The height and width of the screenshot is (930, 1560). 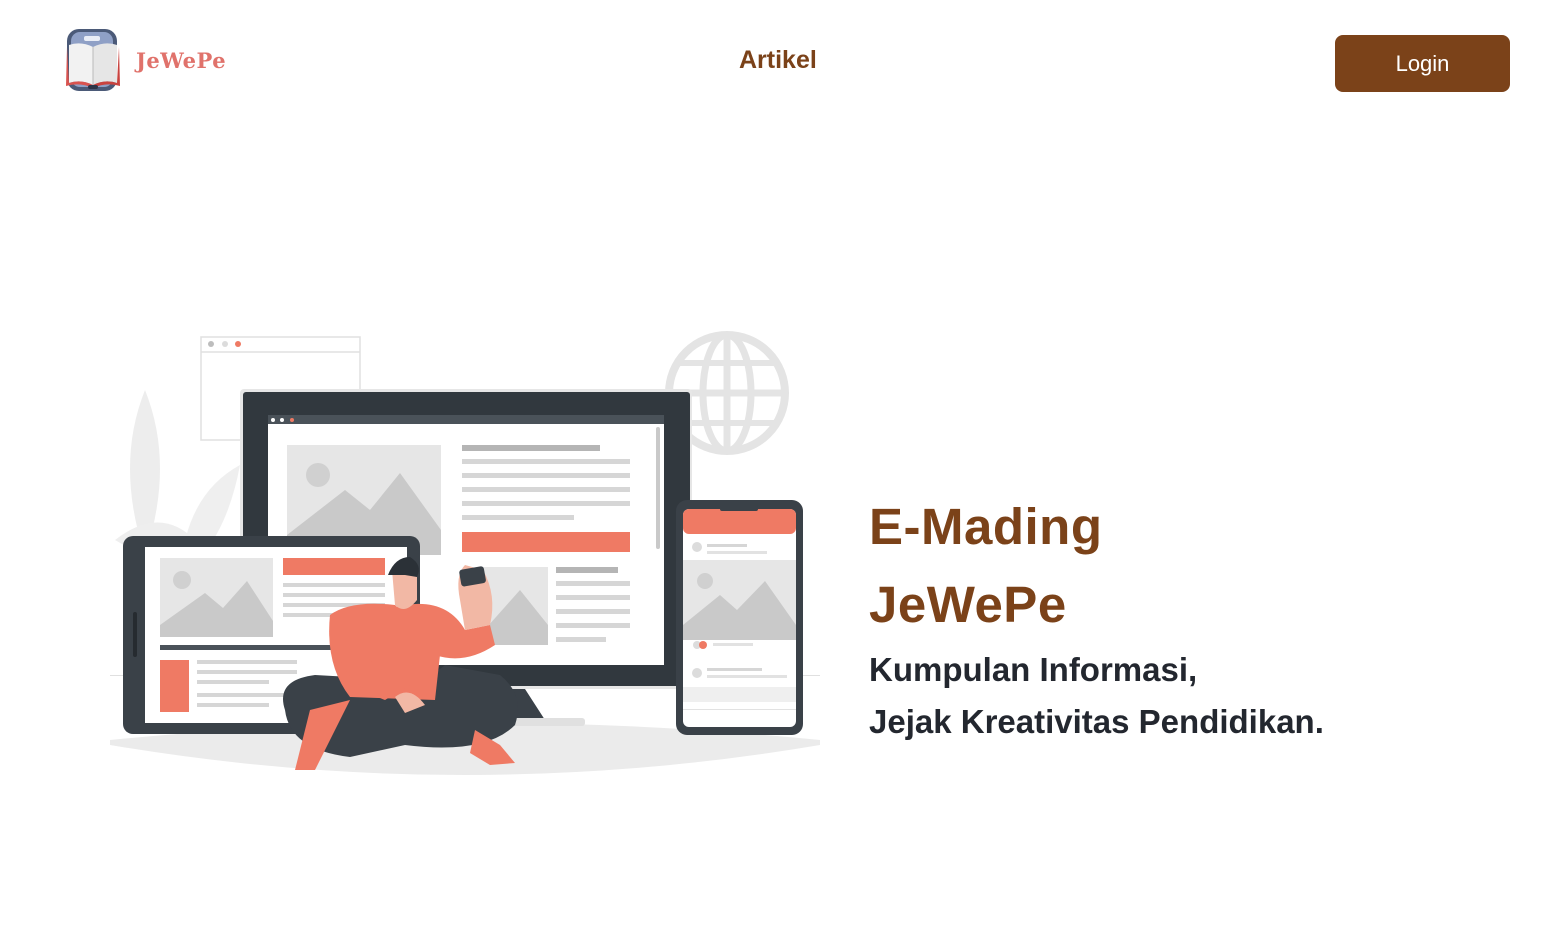 I want to click on hero-subtitle-line1: Kumpulan Informasi,, so click(x=1033, y=669).